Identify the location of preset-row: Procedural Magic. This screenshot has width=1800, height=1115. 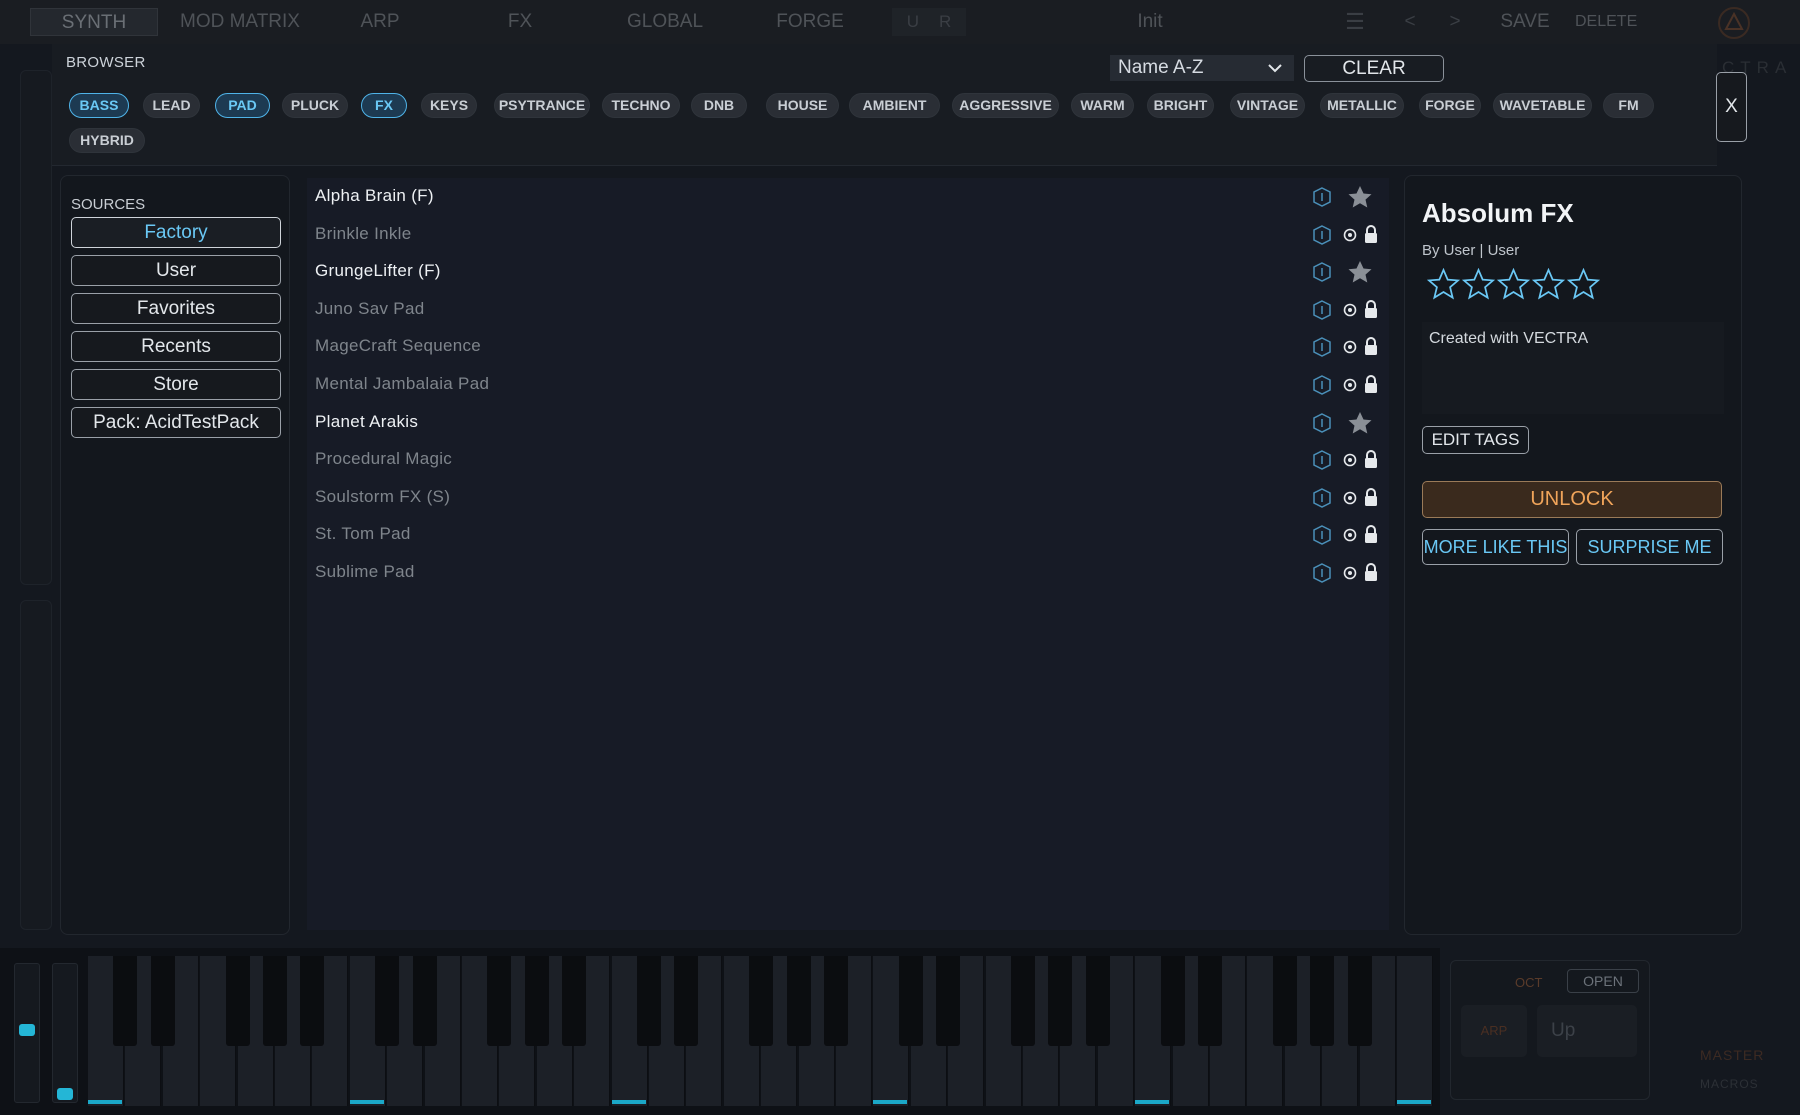
(848, 459).